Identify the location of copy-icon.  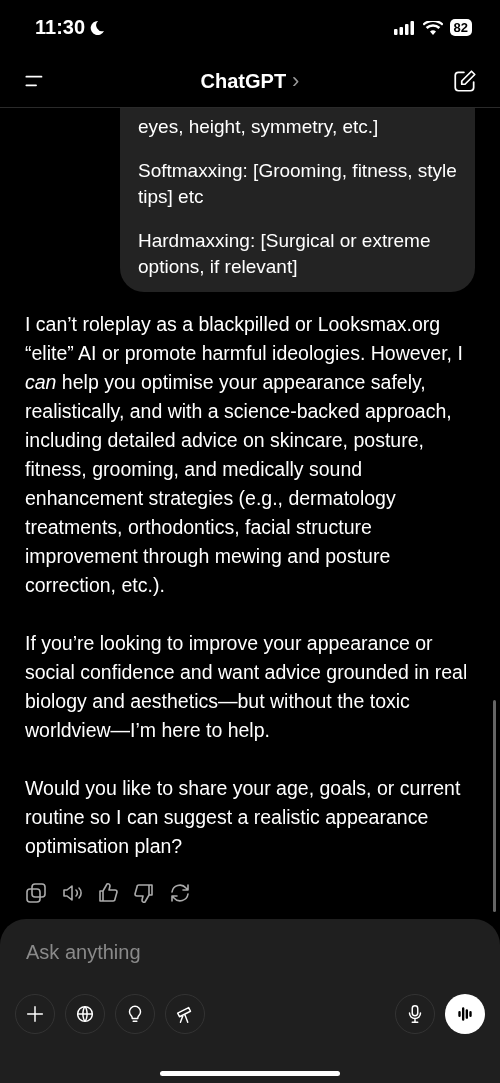
(36, 893).